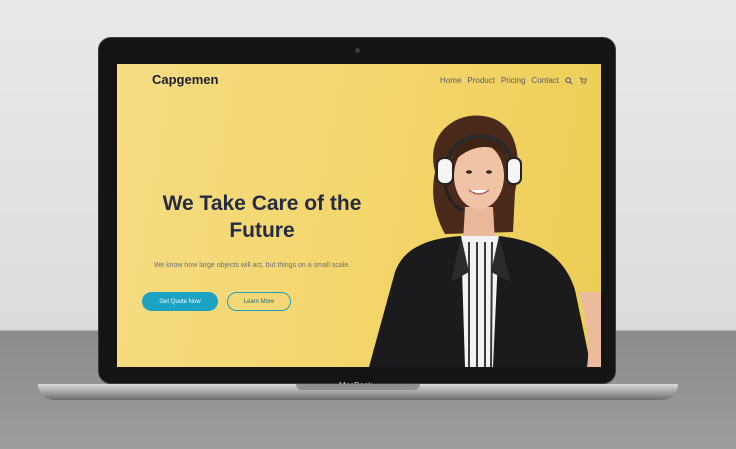 This screenshot has height=449, width=736. What do you see at coordinates (185, 79) in the screenshot?
I see `site-logo: Capgemen` at bounding box center [185, 79].